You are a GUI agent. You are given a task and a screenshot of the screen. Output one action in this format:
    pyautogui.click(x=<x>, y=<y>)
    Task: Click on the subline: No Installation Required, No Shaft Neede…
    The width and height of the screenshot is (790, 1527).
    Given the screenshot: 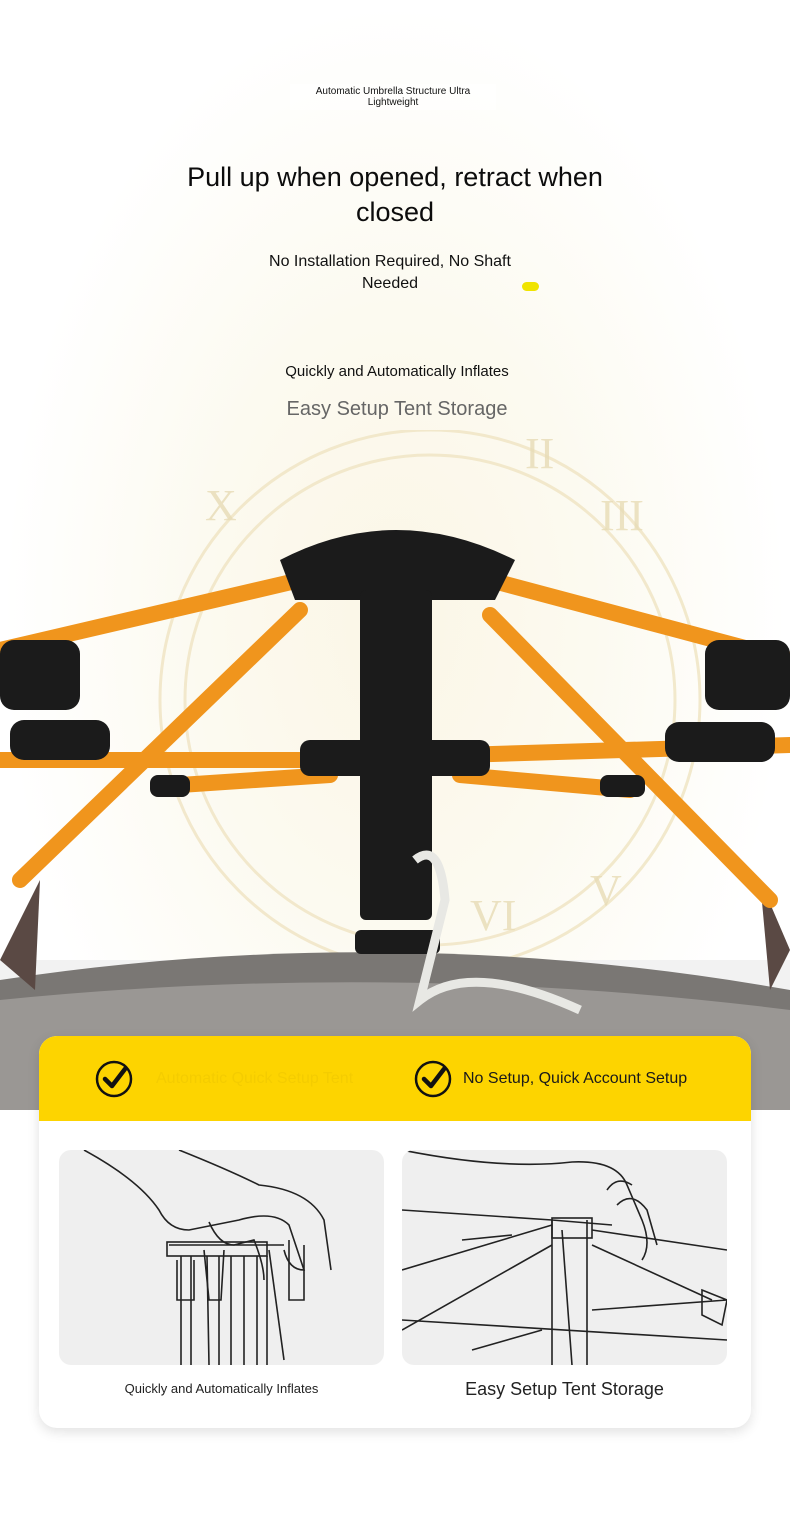 What is the action you would take?
    pyautogui.click(x=390, y=272)
    